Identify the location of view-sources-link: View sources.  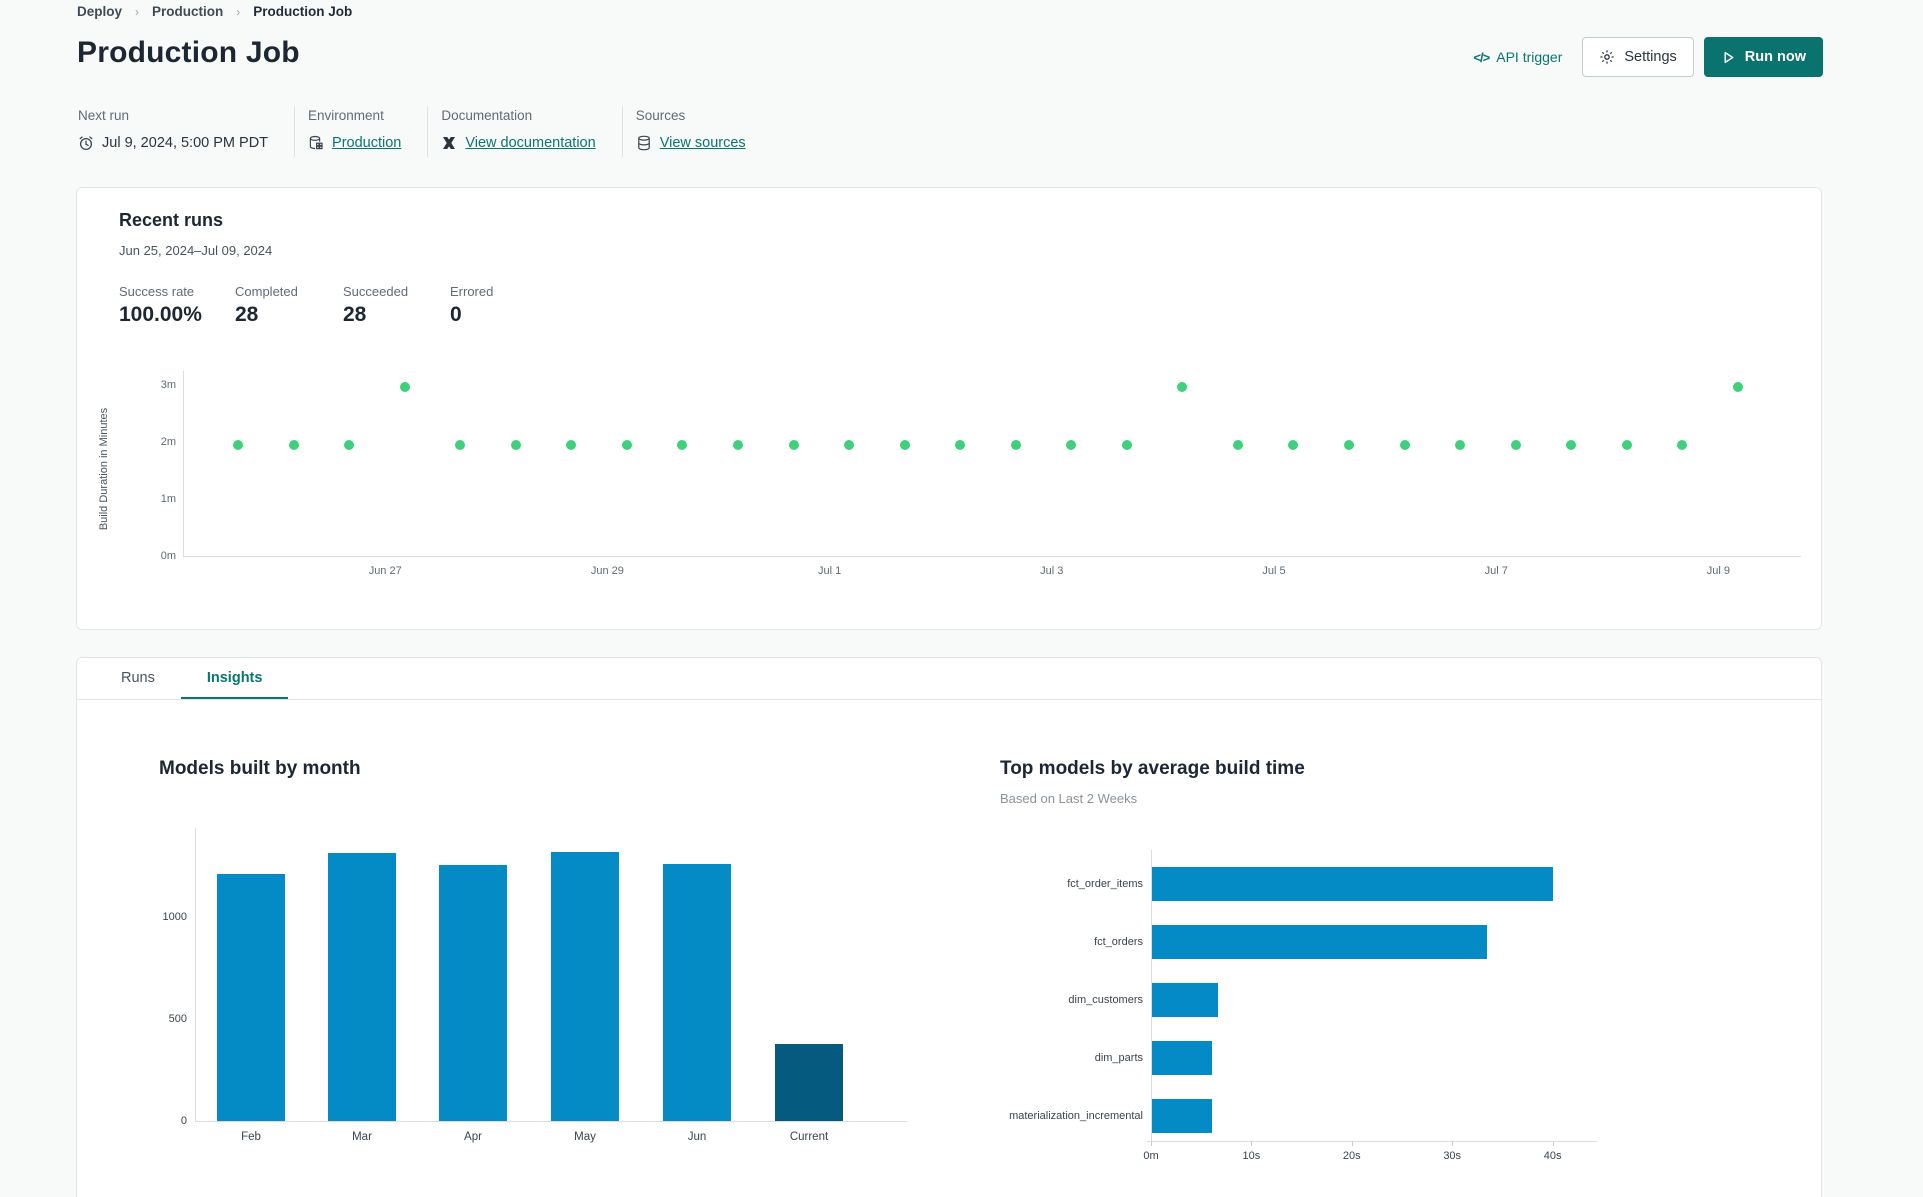
(703, 143).